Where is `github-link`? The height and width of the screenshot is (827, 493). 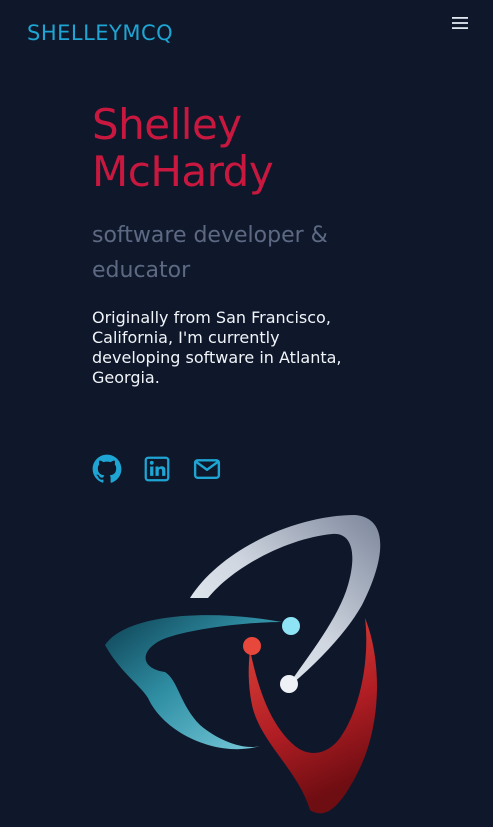 github-link is located at coordinates (107, 469).